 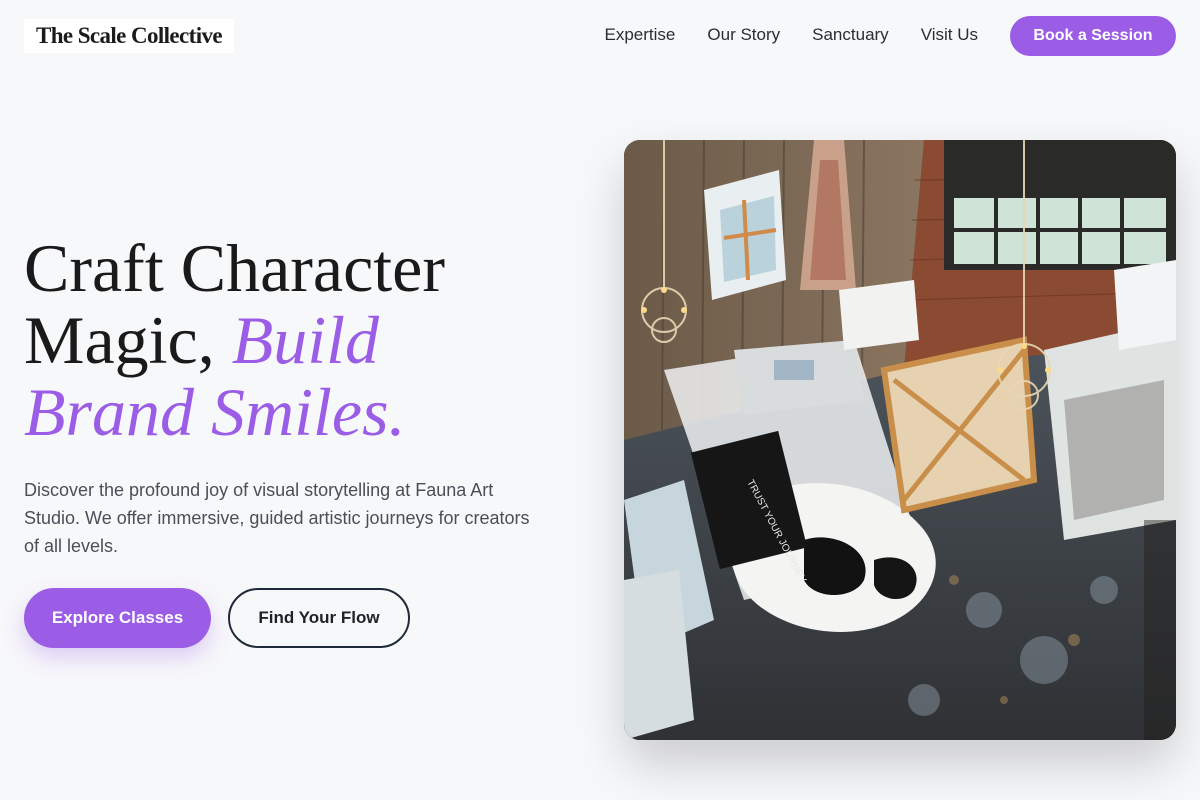 What do you see at coordinates (129, 36) in the screenshot?
I see `site-logo: The Scale Collective` at bounding box center [129, 36].